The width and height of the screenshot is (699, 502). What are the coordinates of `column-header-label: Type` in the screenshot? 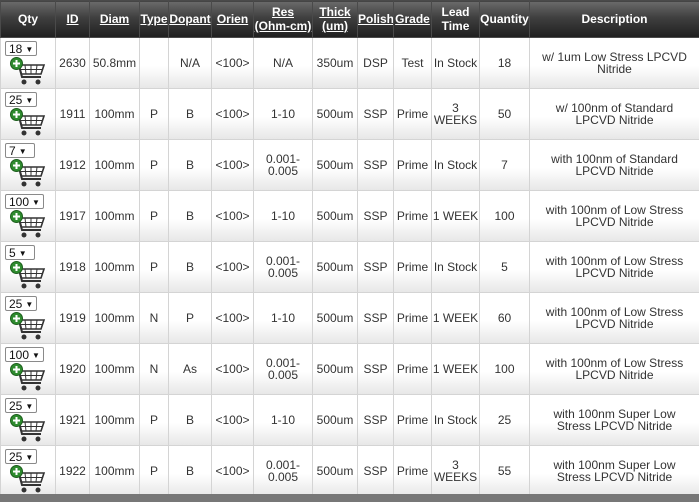 It's located at (154, 19).